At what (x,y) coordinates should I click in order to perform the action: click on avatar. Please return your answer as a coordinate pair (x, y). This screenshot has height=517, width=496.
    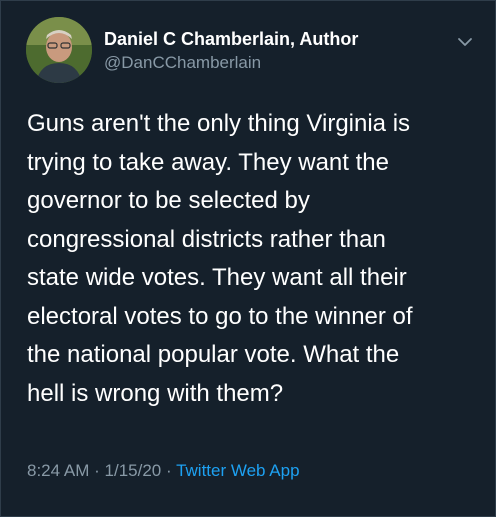
    Looking at the image, I should click on (59, 50).